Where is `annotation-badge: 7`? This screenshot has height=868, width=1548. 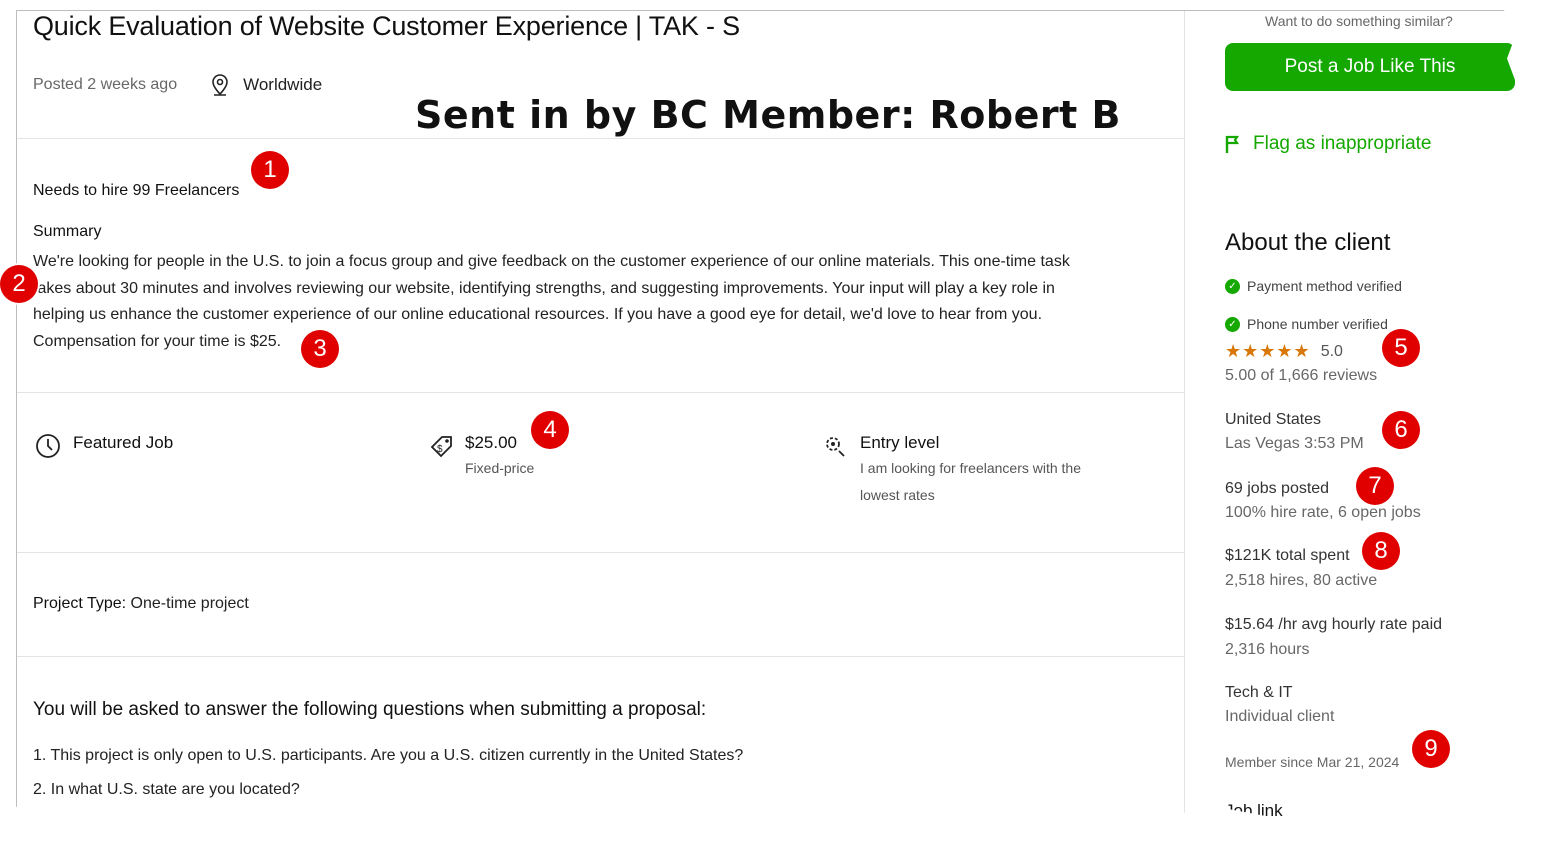 annotation-badge: 7 is located at coordinates (1375, 486).